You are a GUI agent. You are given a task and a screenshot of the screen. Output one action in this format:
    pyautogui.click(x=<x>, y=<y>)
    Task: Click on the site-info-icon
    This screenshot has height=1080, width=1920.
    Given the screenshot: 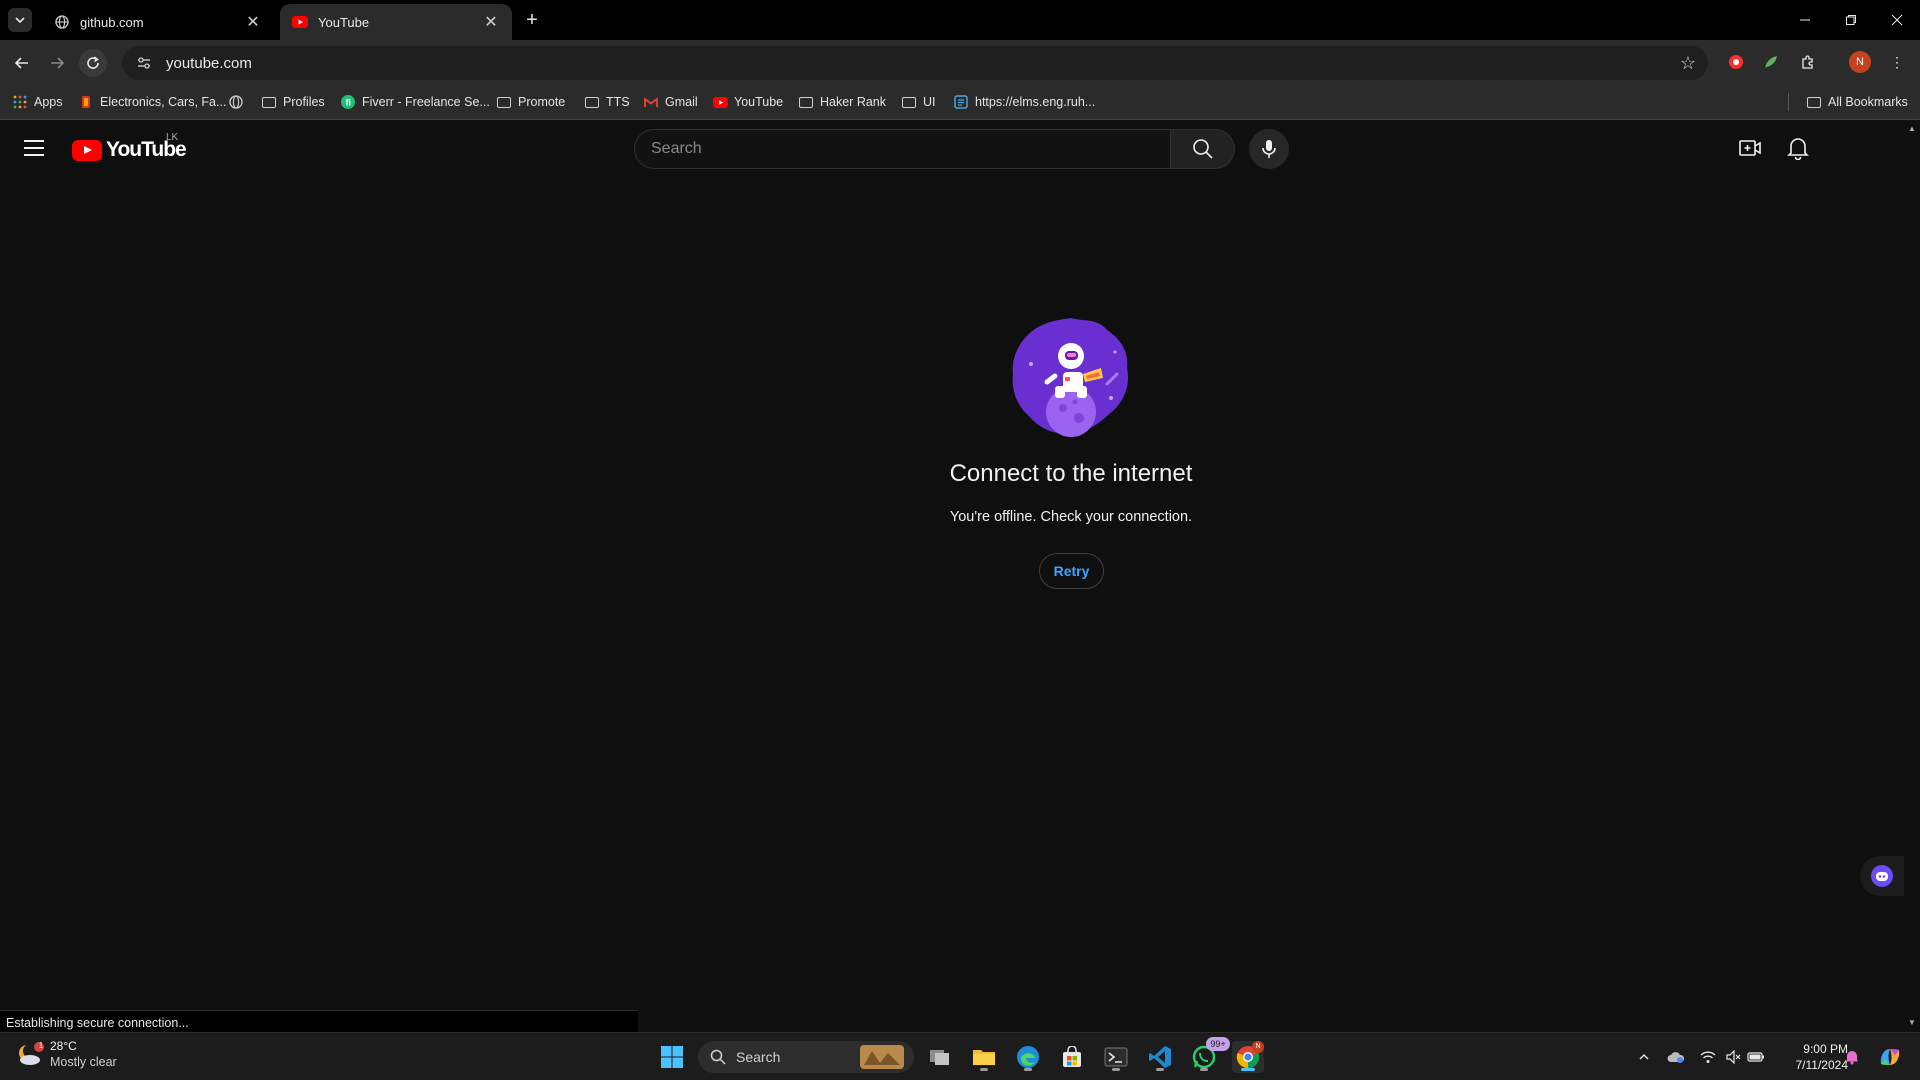 What is the action you would take?
    pyautogui.click(x=144, y=63)
    